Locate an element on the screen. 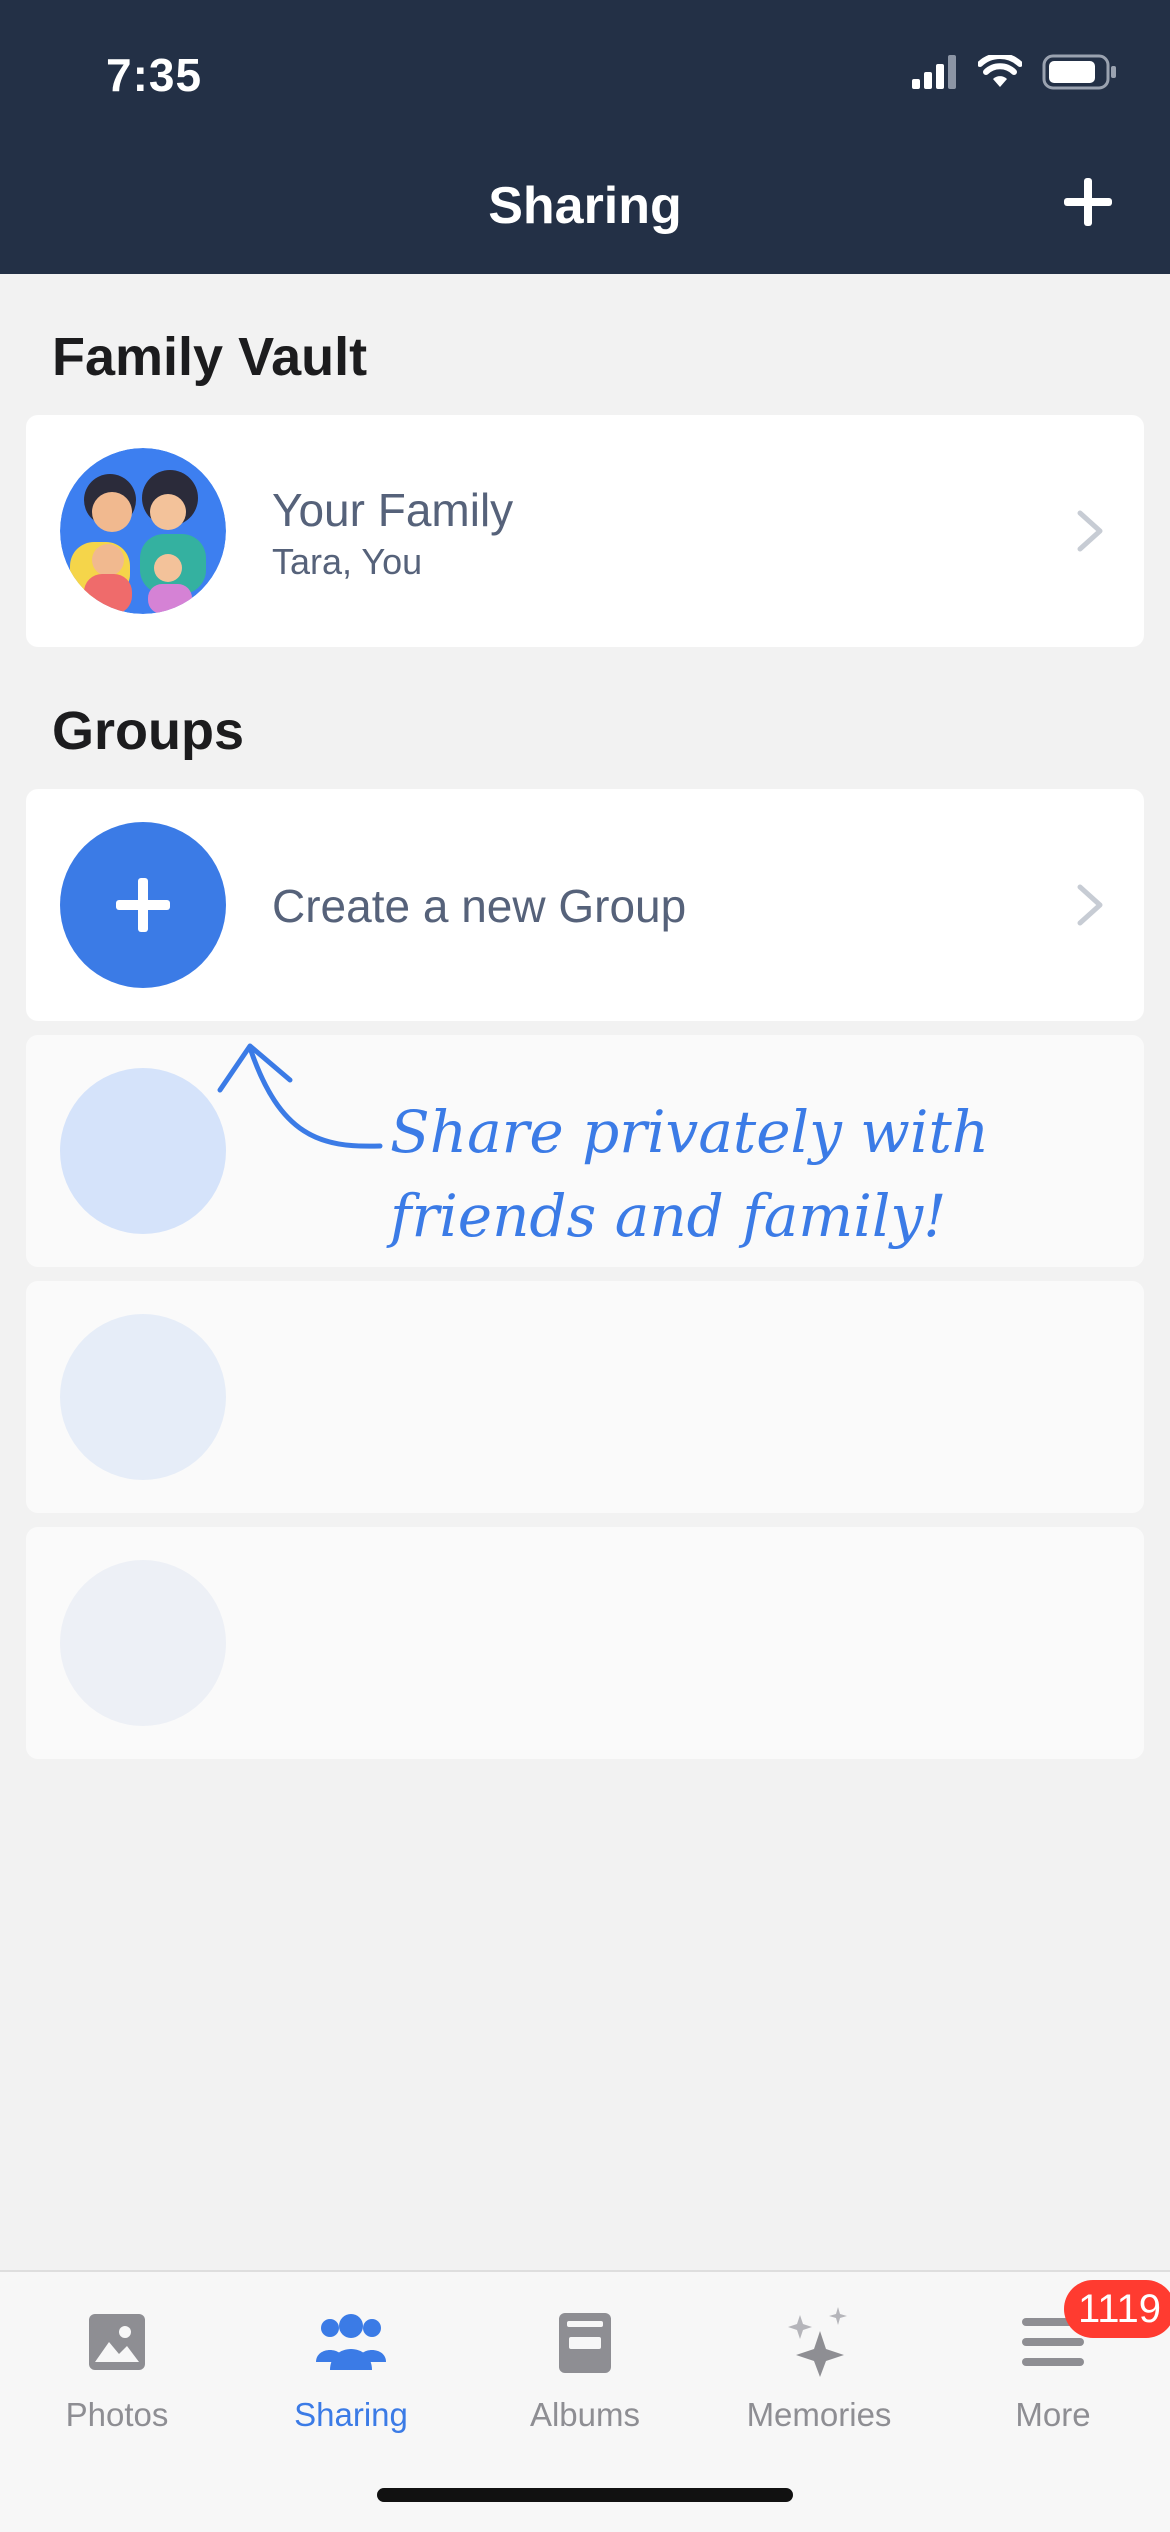 The image size is (1170, 2532). tab-label: Albums is located at coordinates (585, 2414).